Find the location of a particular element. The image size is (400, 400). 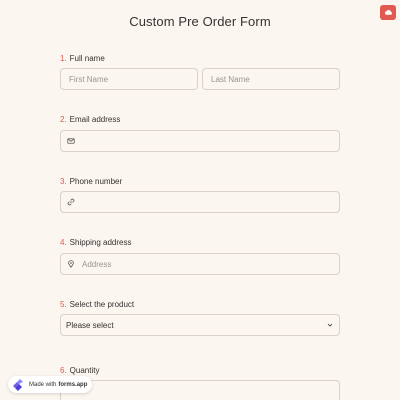

question-shipping-address: 4. Shipping address is located at coordinates (96, 242).